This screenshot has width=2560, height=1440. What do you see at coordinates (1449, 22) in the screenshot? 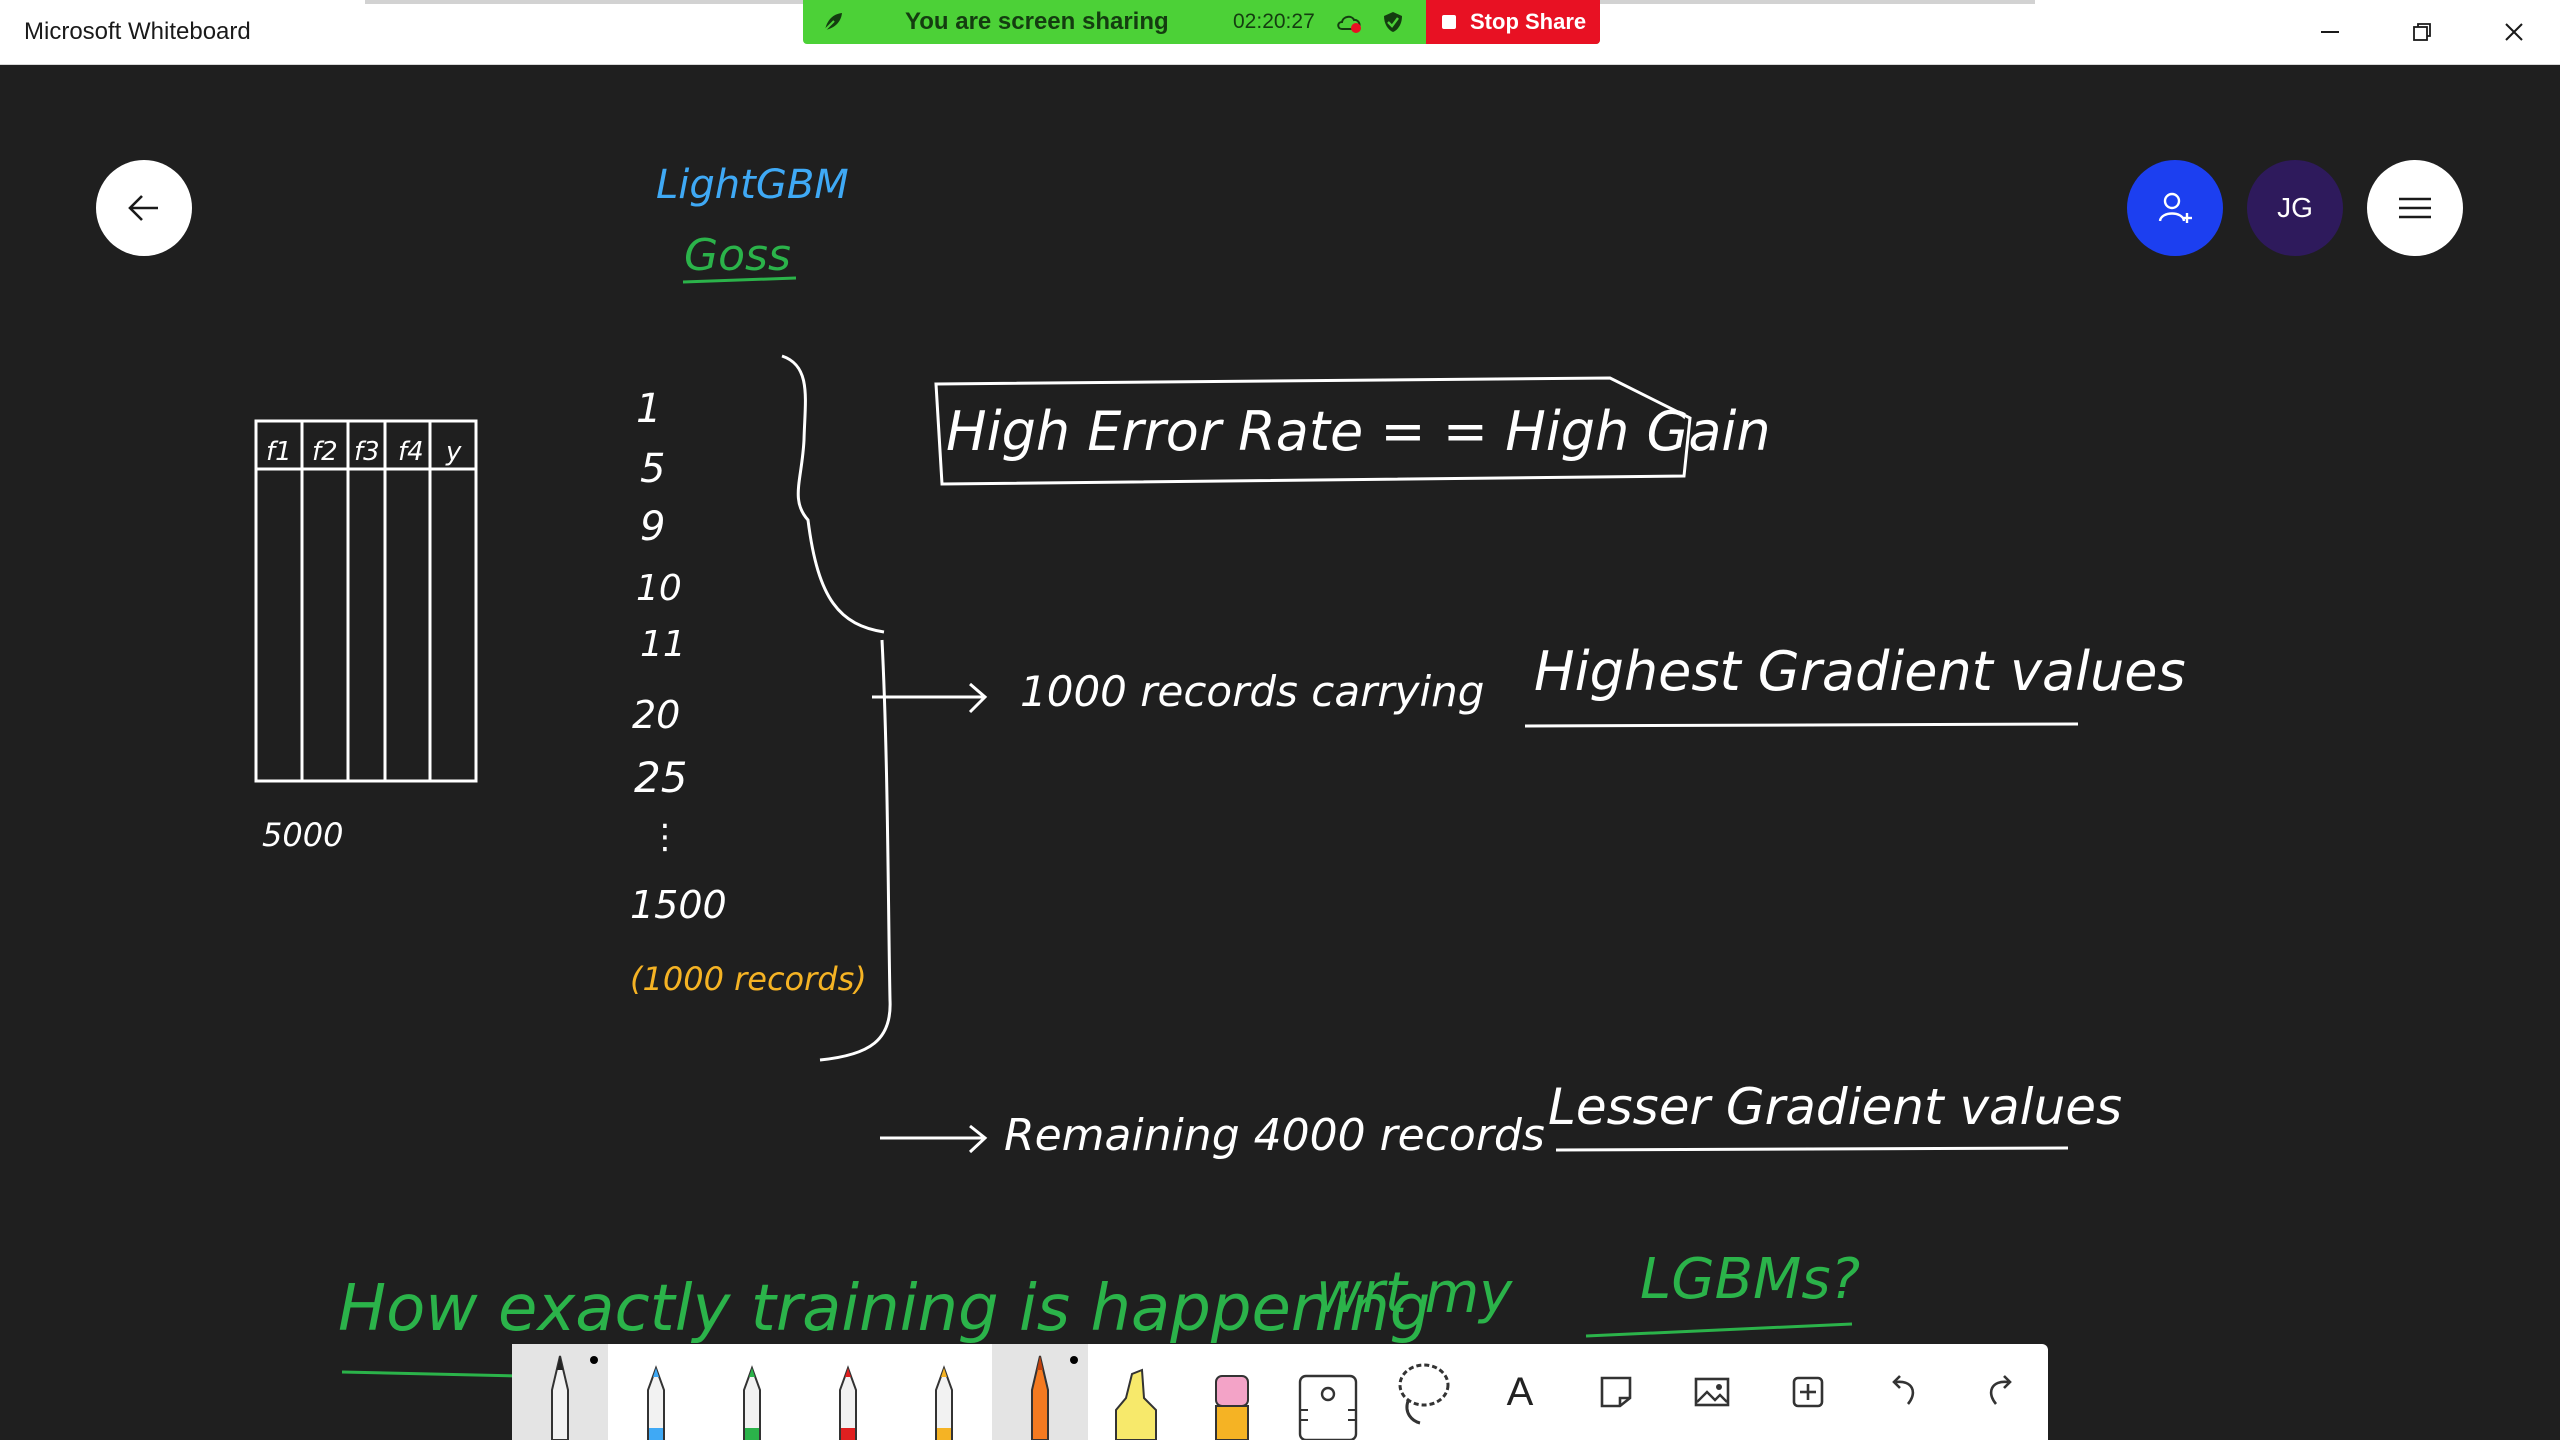
I see `stop-icon` at bounding box center [1449, 22].